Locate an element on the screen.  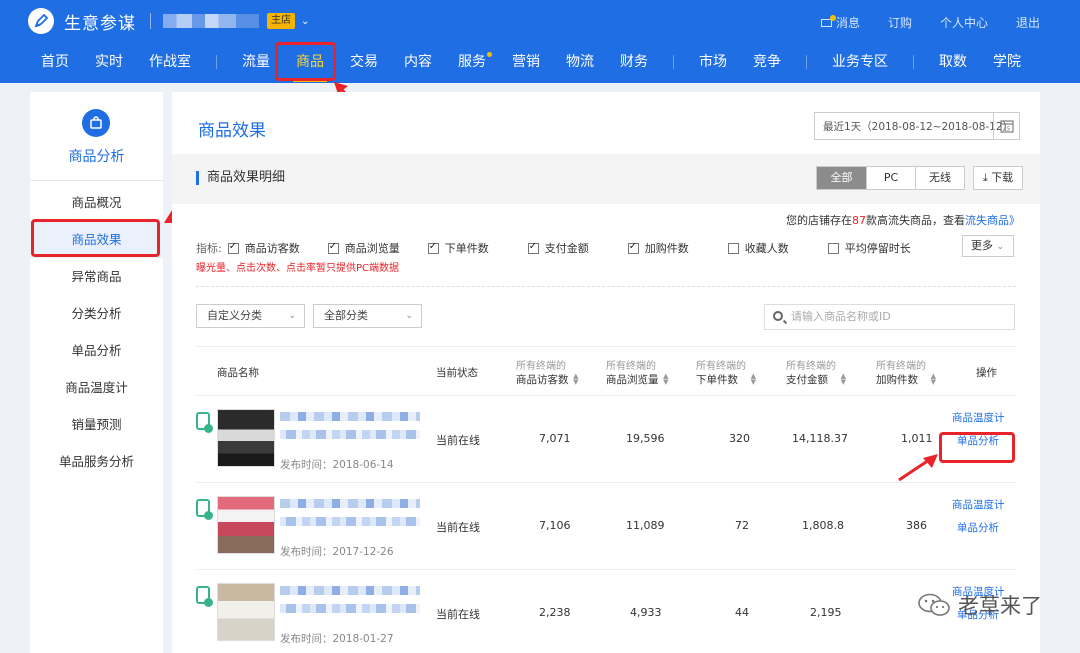
nav-data-fetch: 取数 is located at coordinates (953, 62).